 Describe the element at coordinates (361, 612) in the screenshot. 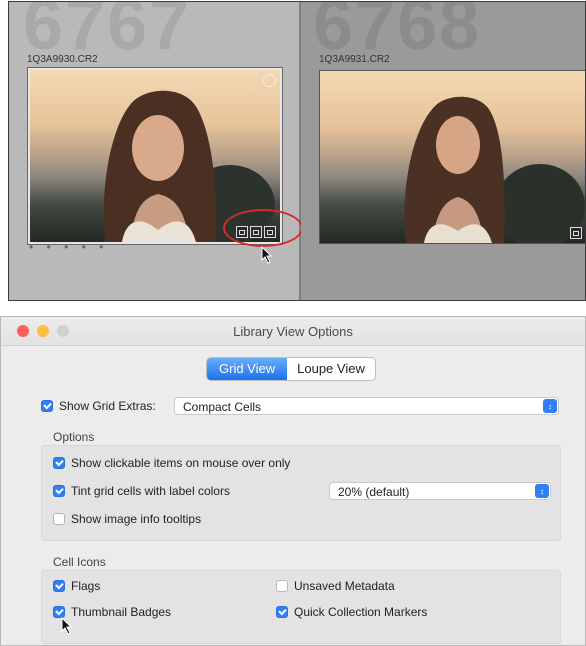

I see `cell-icon-label: Quick Collection Markers` at that location.